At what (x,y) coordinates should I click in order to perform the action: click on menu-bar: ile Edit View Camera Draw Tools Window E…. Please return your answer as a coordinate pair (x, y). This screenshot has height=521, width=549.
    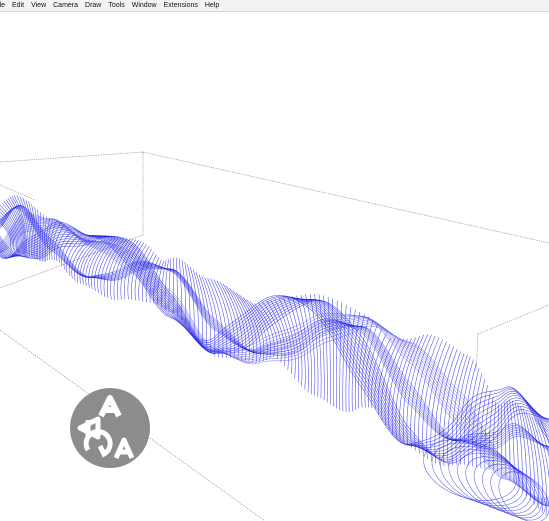
    Looking at the image, I should click on (274, 6).